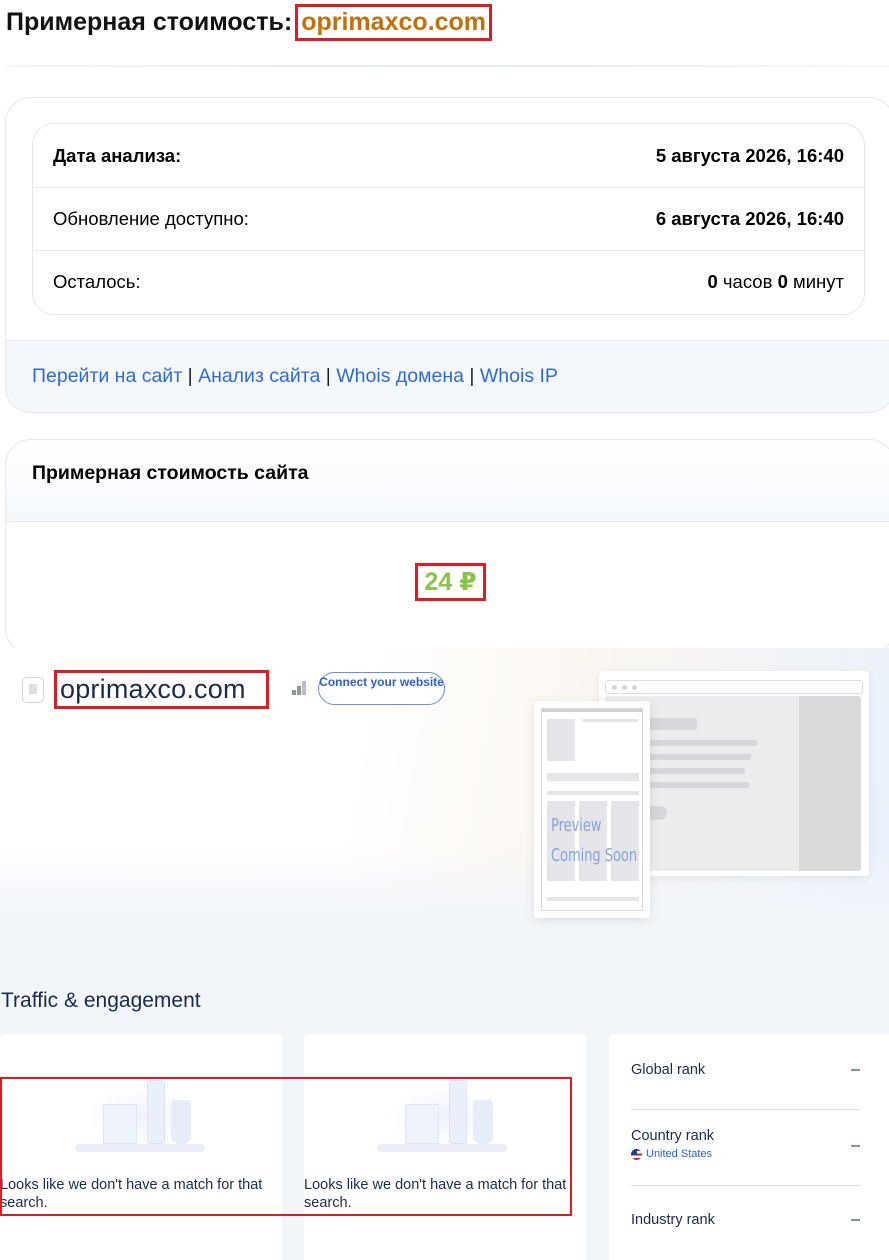 The image size is (889, 1260). I want to click on mobile-preview: Preview Coming Soon, so click(592, 809).